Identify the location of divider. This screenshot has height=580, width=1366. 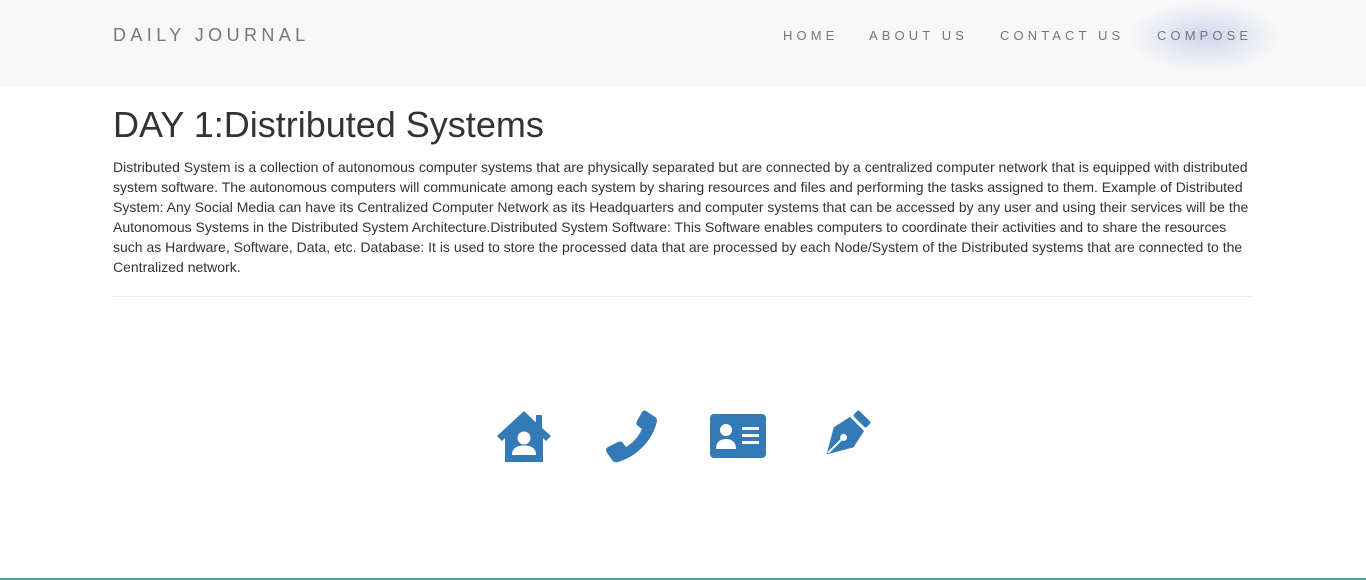
(683, 296).